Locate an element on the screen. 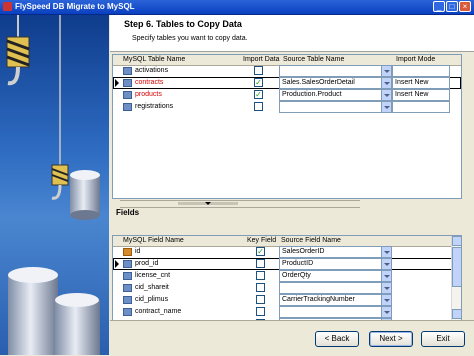  source-table-combo: Sales.SalesOrderDetail is located at coordinates (335, 83).